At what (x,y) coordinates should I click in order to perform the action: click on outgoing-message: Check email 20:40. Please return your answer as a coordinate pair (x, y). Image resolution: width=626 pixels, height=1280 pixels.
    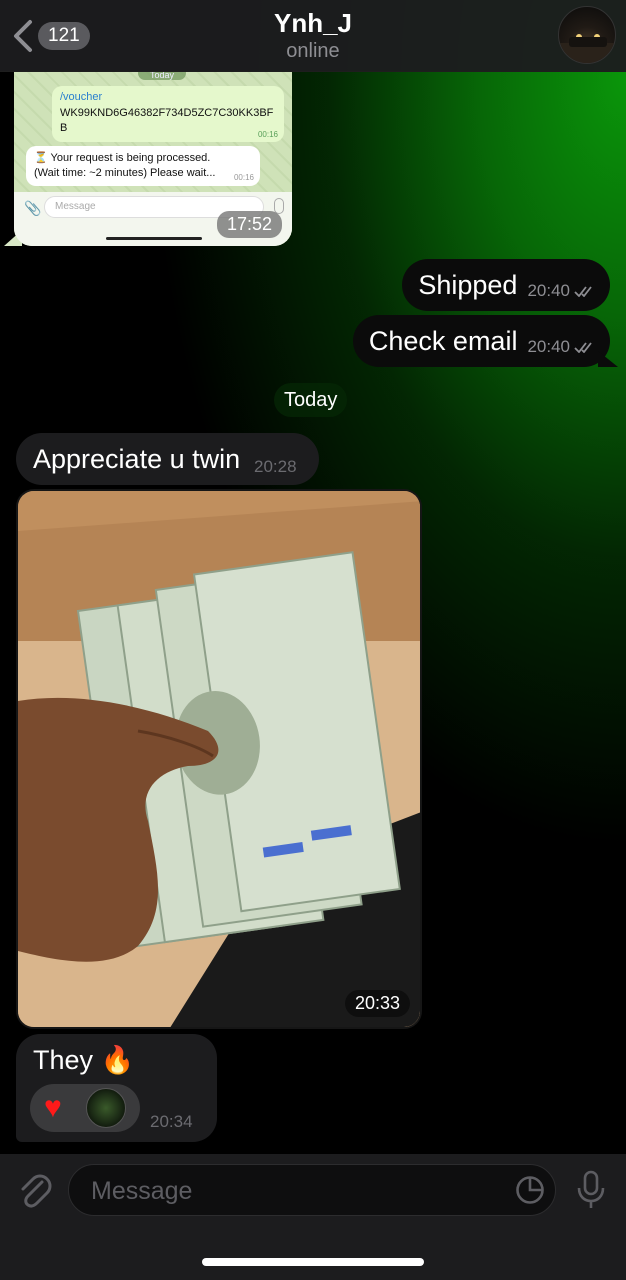
    Looking at the image, I should click on (485, 341).